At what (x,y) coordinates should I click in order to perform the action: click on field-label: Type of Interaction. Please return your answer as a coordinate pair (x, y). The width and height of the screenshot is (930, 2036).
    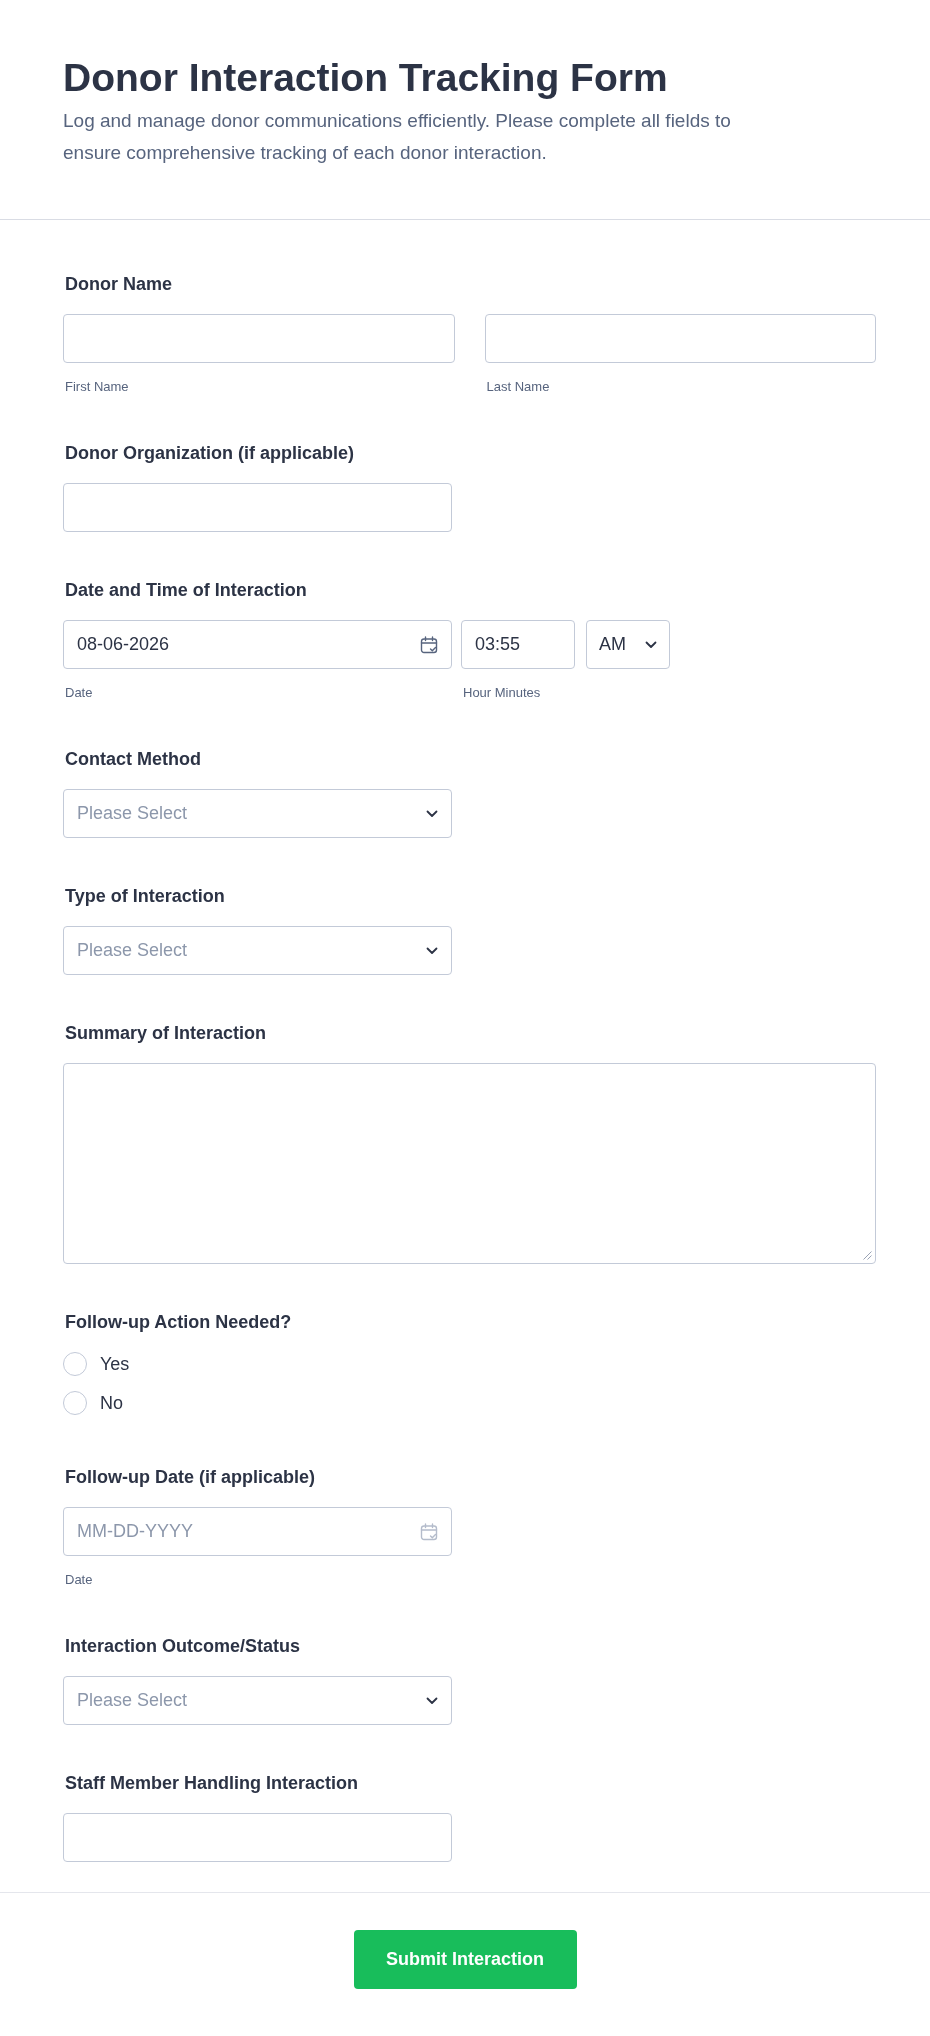
    Looking at the image, I should click on (145, 896).